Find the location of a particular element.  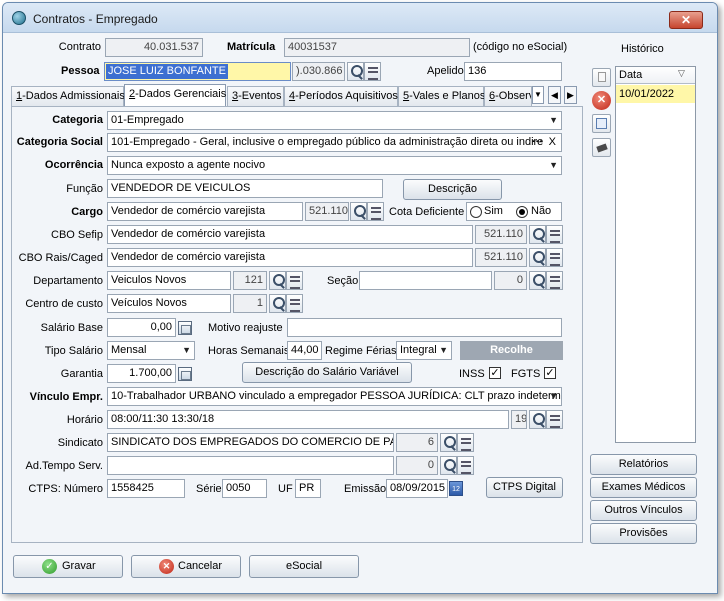

cbo-rais-lookup is located at coordinates (546, 257).